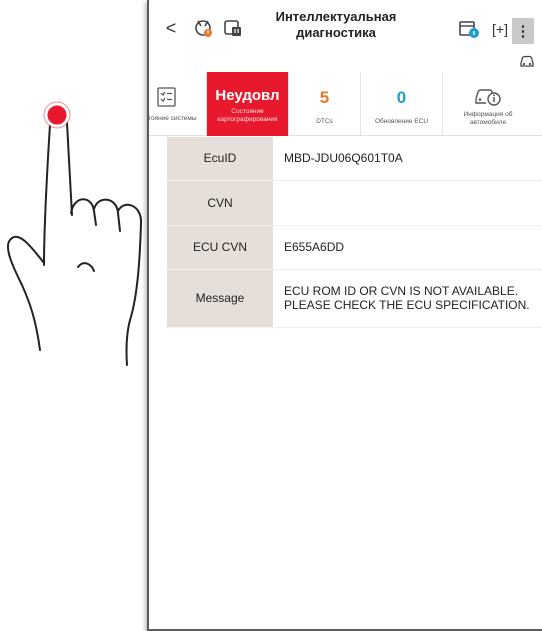 This screenshot has height=631, width=542. I want to click on tab-dtcs: 5 DTCs, so click(325, 104).